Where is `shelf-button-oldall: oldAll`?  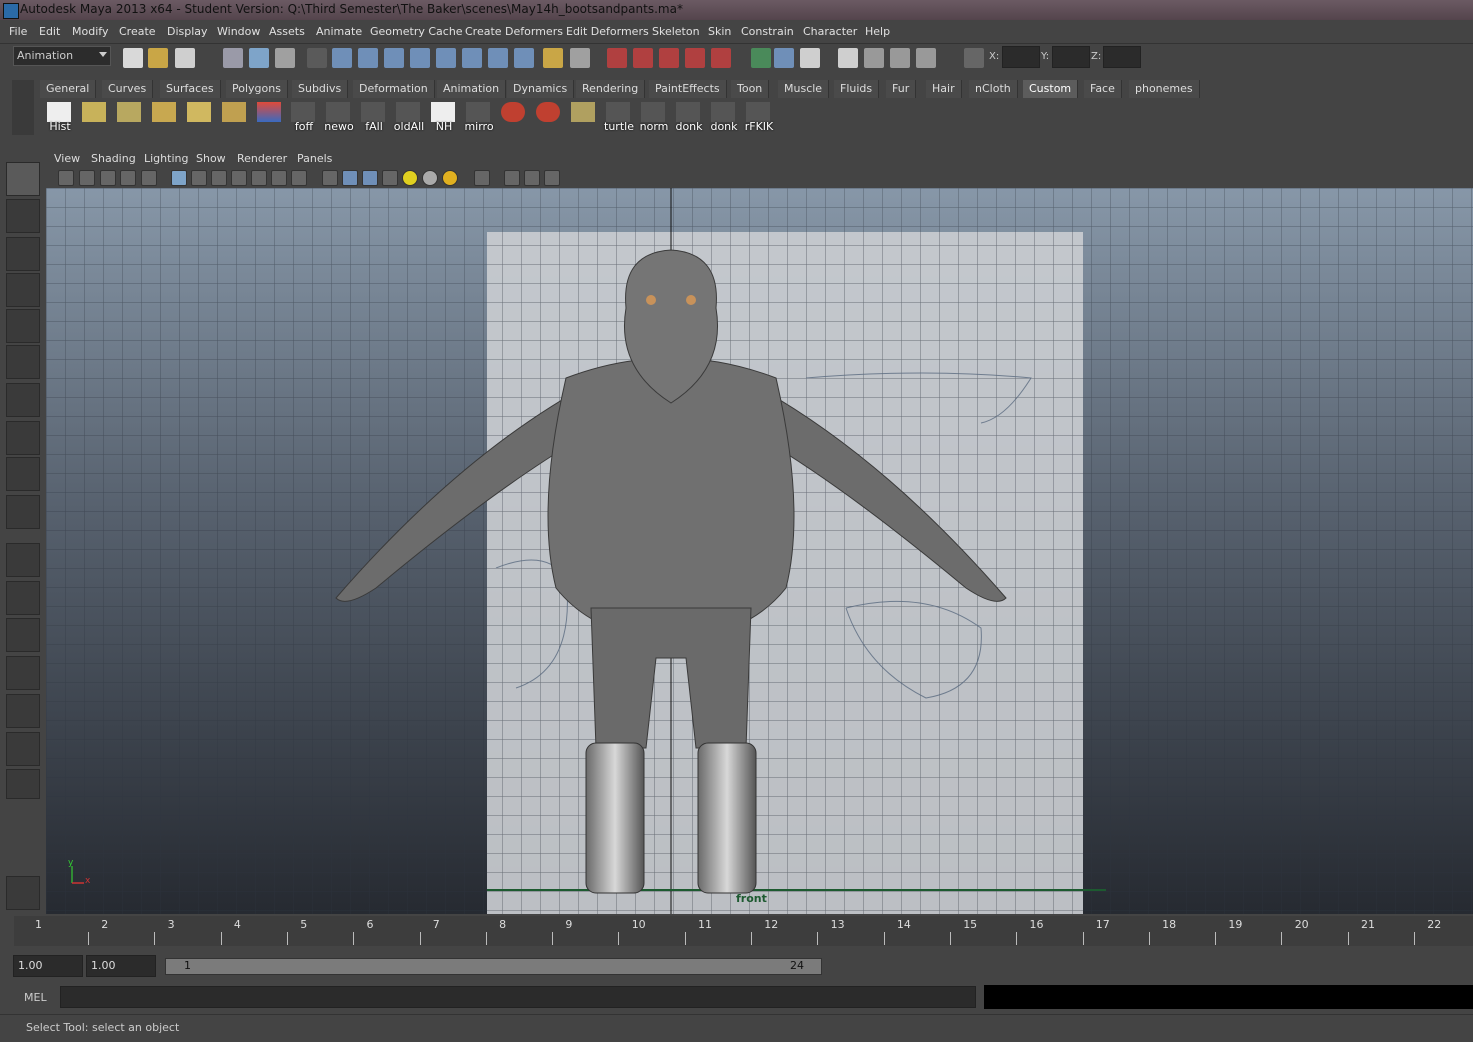
shelf-button-oldall: oldAll is located at coordinates (408, 118).